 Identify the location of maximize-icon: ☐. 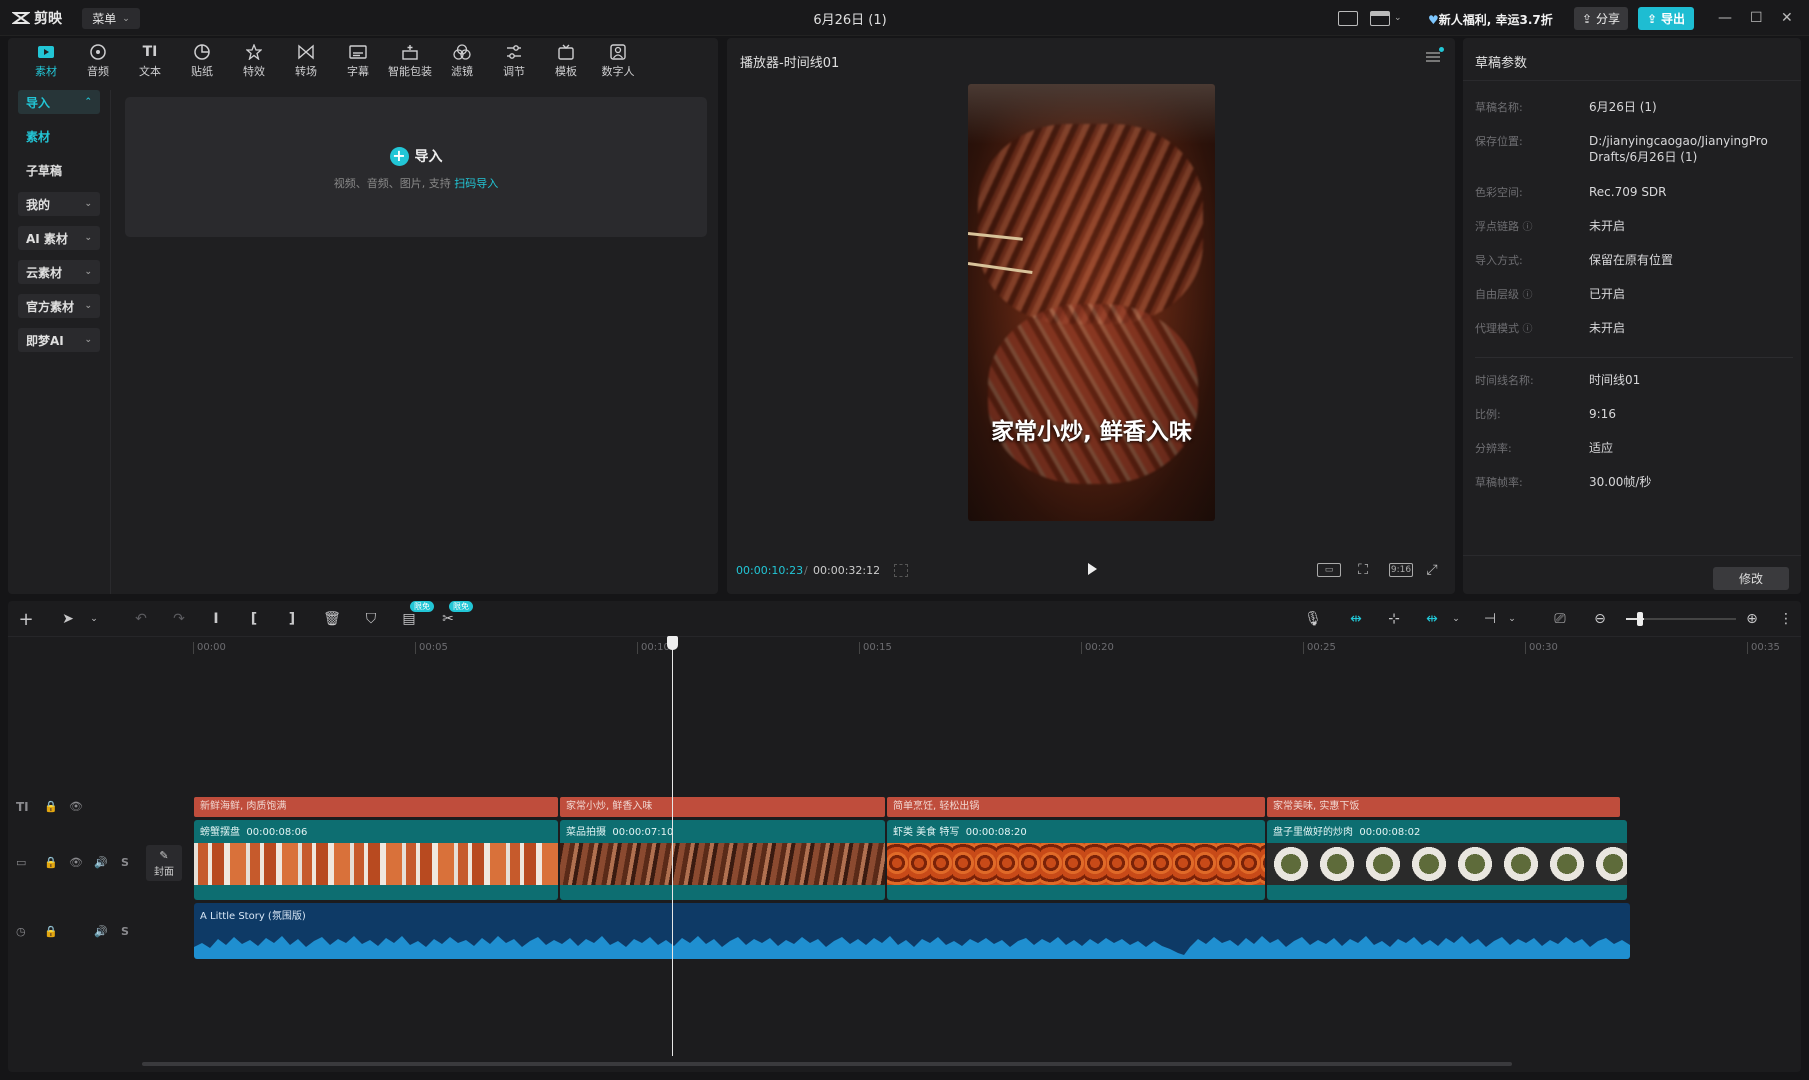
(1756, 18).